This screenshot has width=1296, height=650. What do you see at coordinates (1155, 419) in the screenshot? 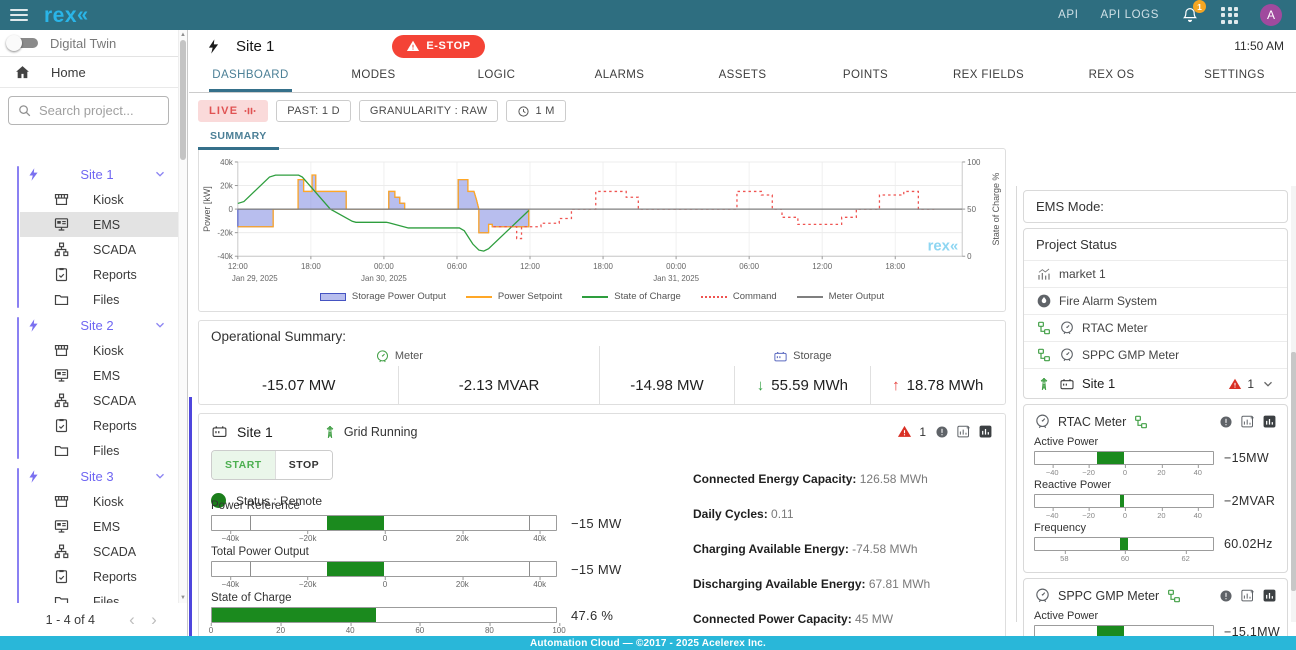
I see `meter-card-header: RTAC Meter` at bounding box center [1155, 419].